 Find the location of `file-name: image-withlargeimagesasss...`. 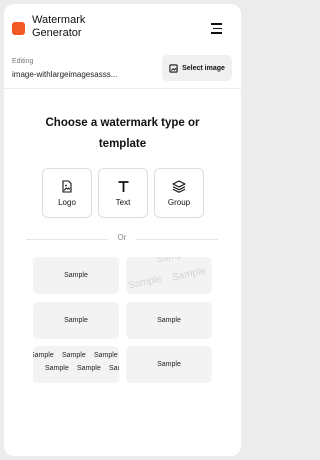

file-name: image-withlargeimagesasss... is located at coordinates (65, 74).